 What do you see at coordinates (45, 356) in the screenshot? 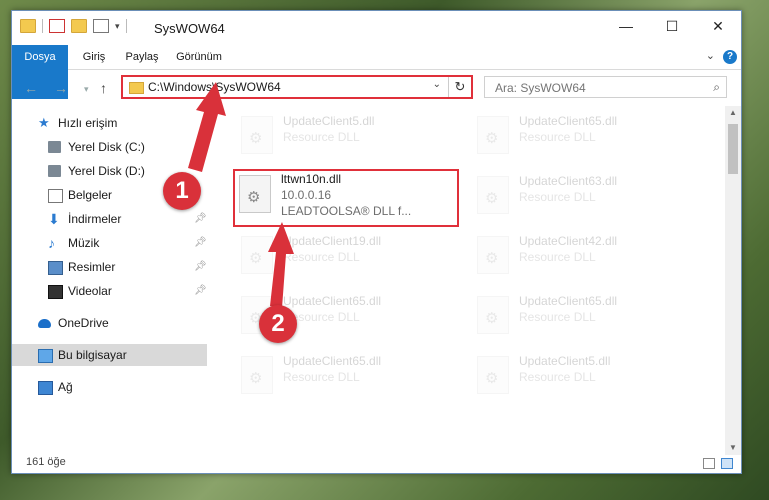
I see `computer-icon` at bounding box center [45, 356].